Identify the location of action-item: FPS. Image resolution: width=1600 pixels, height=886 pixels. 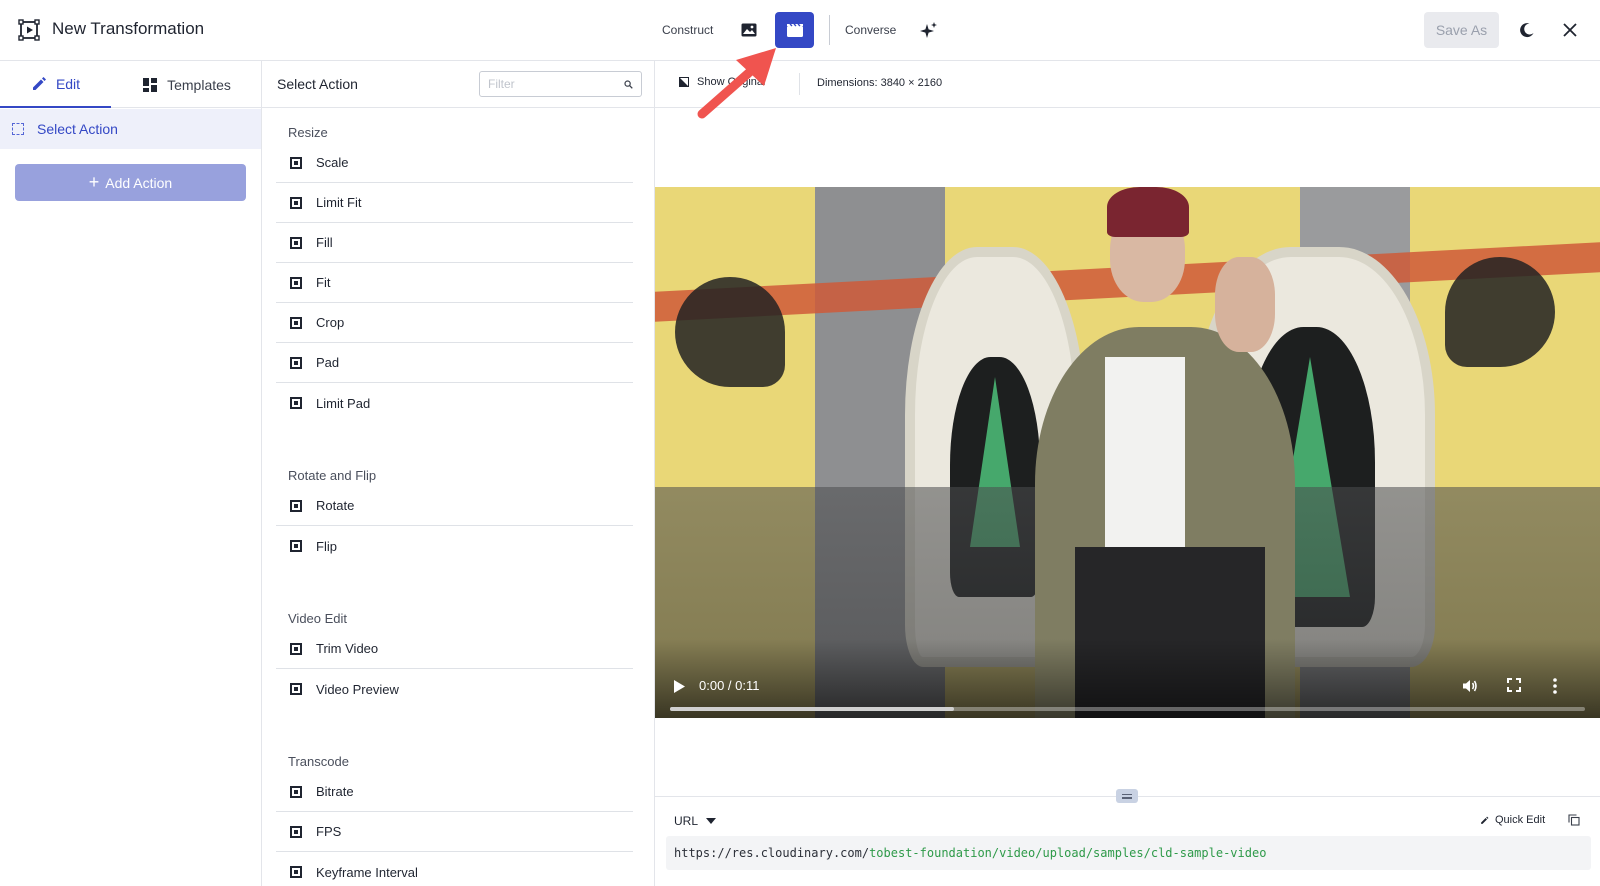
(454, 832).